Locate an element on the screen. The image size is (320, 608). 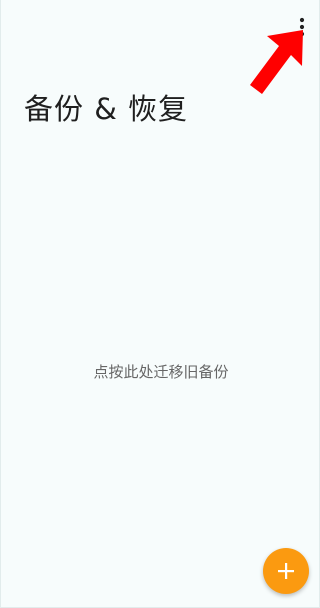
plus-icon is located at coordinates (286, 571).